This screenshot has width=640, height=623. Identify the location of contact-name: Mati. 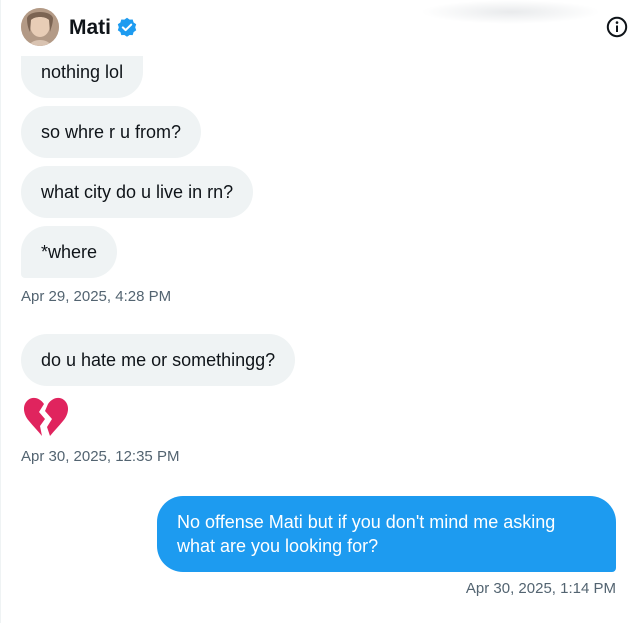
(90, 28).